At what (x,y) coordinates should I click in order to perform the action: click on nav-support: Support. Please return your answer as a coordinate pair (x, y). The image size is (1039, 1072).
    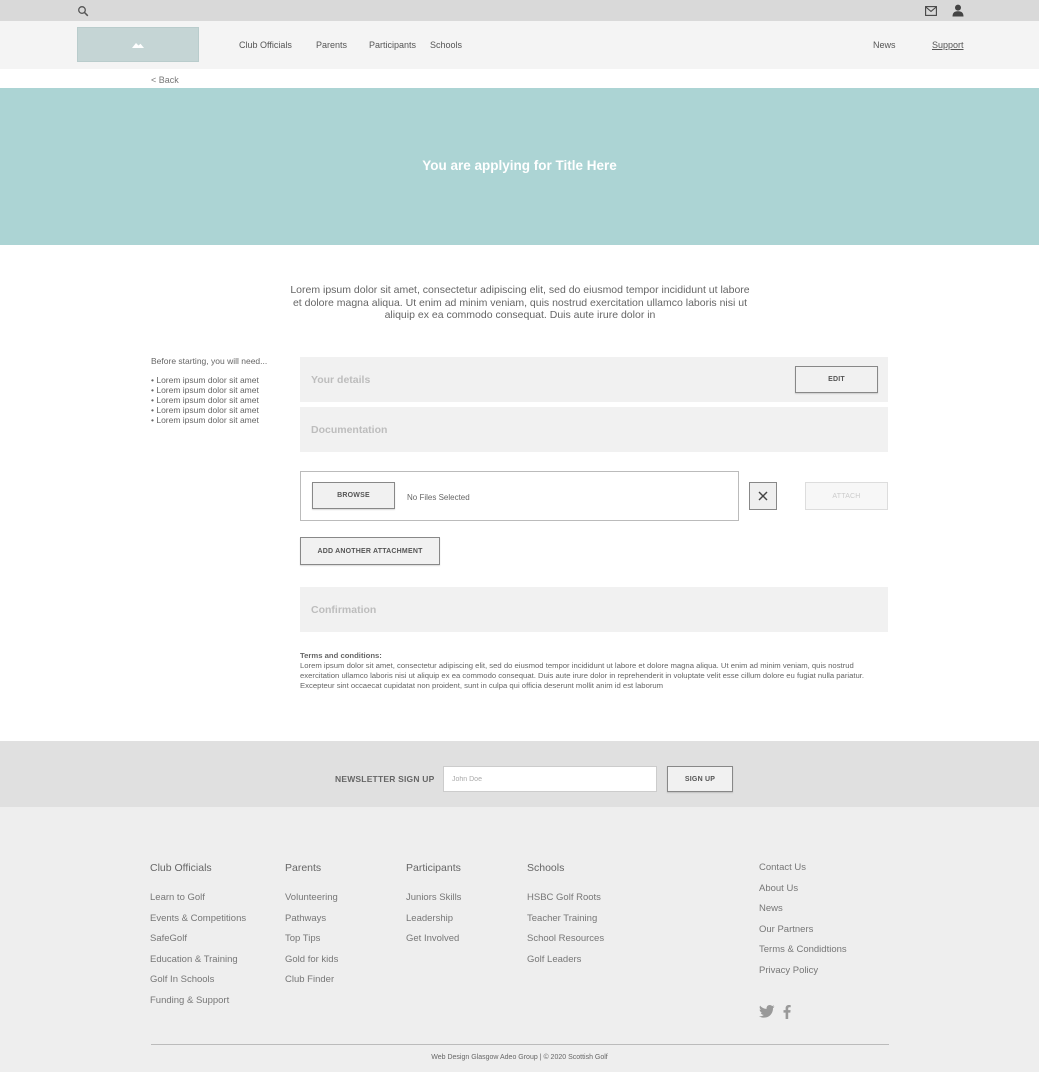
    Looking at the image, I should click on (948, 45).